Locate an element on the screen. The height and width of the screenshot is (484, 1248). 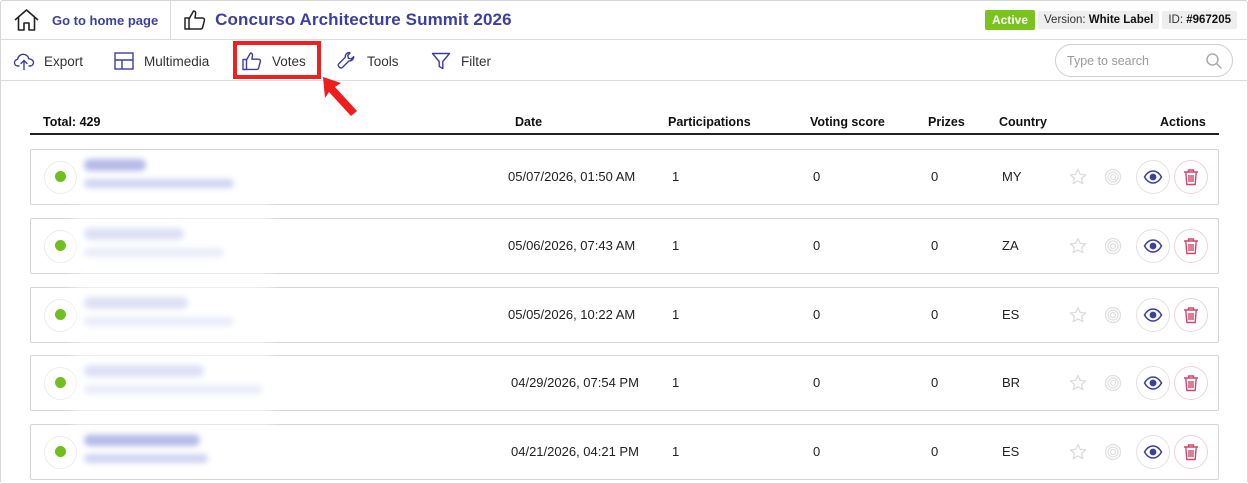
total-count: Total: 429 is located at coordinates (72, 122).